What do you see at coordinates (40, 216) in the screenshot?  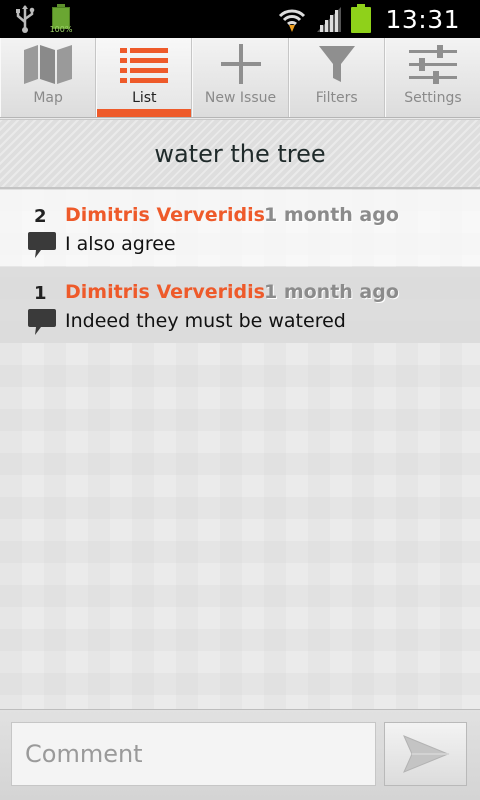 I see `comment-number: 2` at bounding box center [40, 216].